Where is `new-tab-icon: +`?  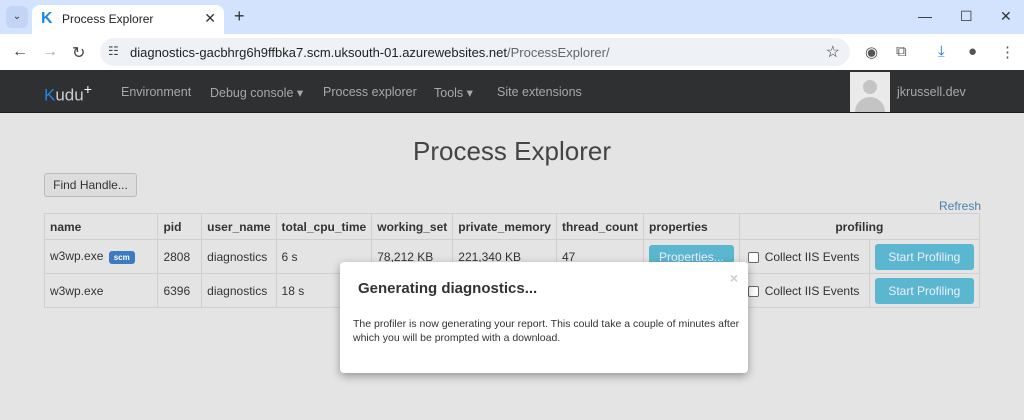 new-tab-icon: + is located at coordinates (239, 16).